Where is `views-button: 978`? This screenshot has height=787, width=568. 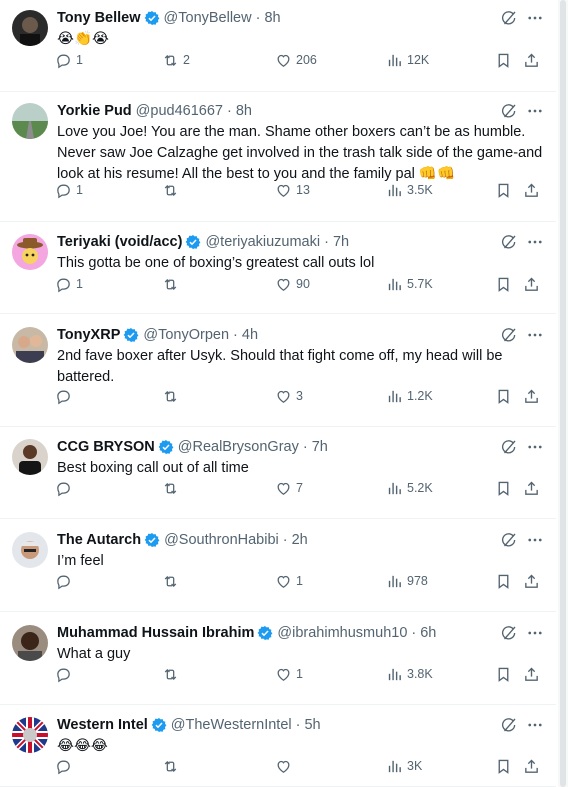 views-button: 978 is located at coordinates (407, 581).